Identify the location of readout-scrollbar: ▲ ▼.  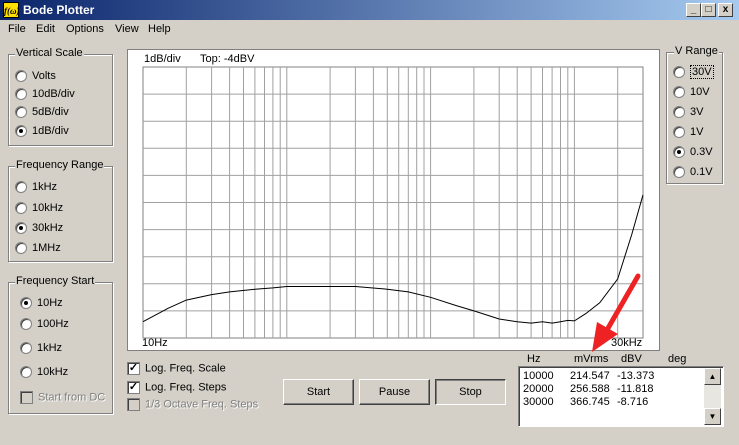
(712, 396).